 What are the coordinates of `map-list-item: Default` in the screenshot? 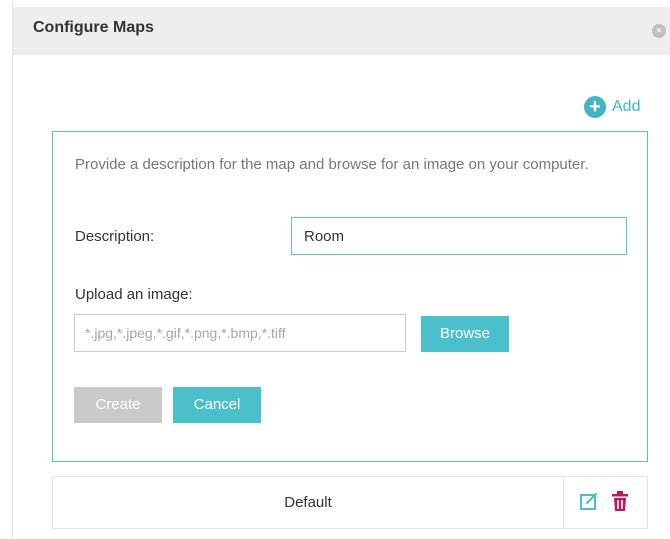 It's located at (350, 502).